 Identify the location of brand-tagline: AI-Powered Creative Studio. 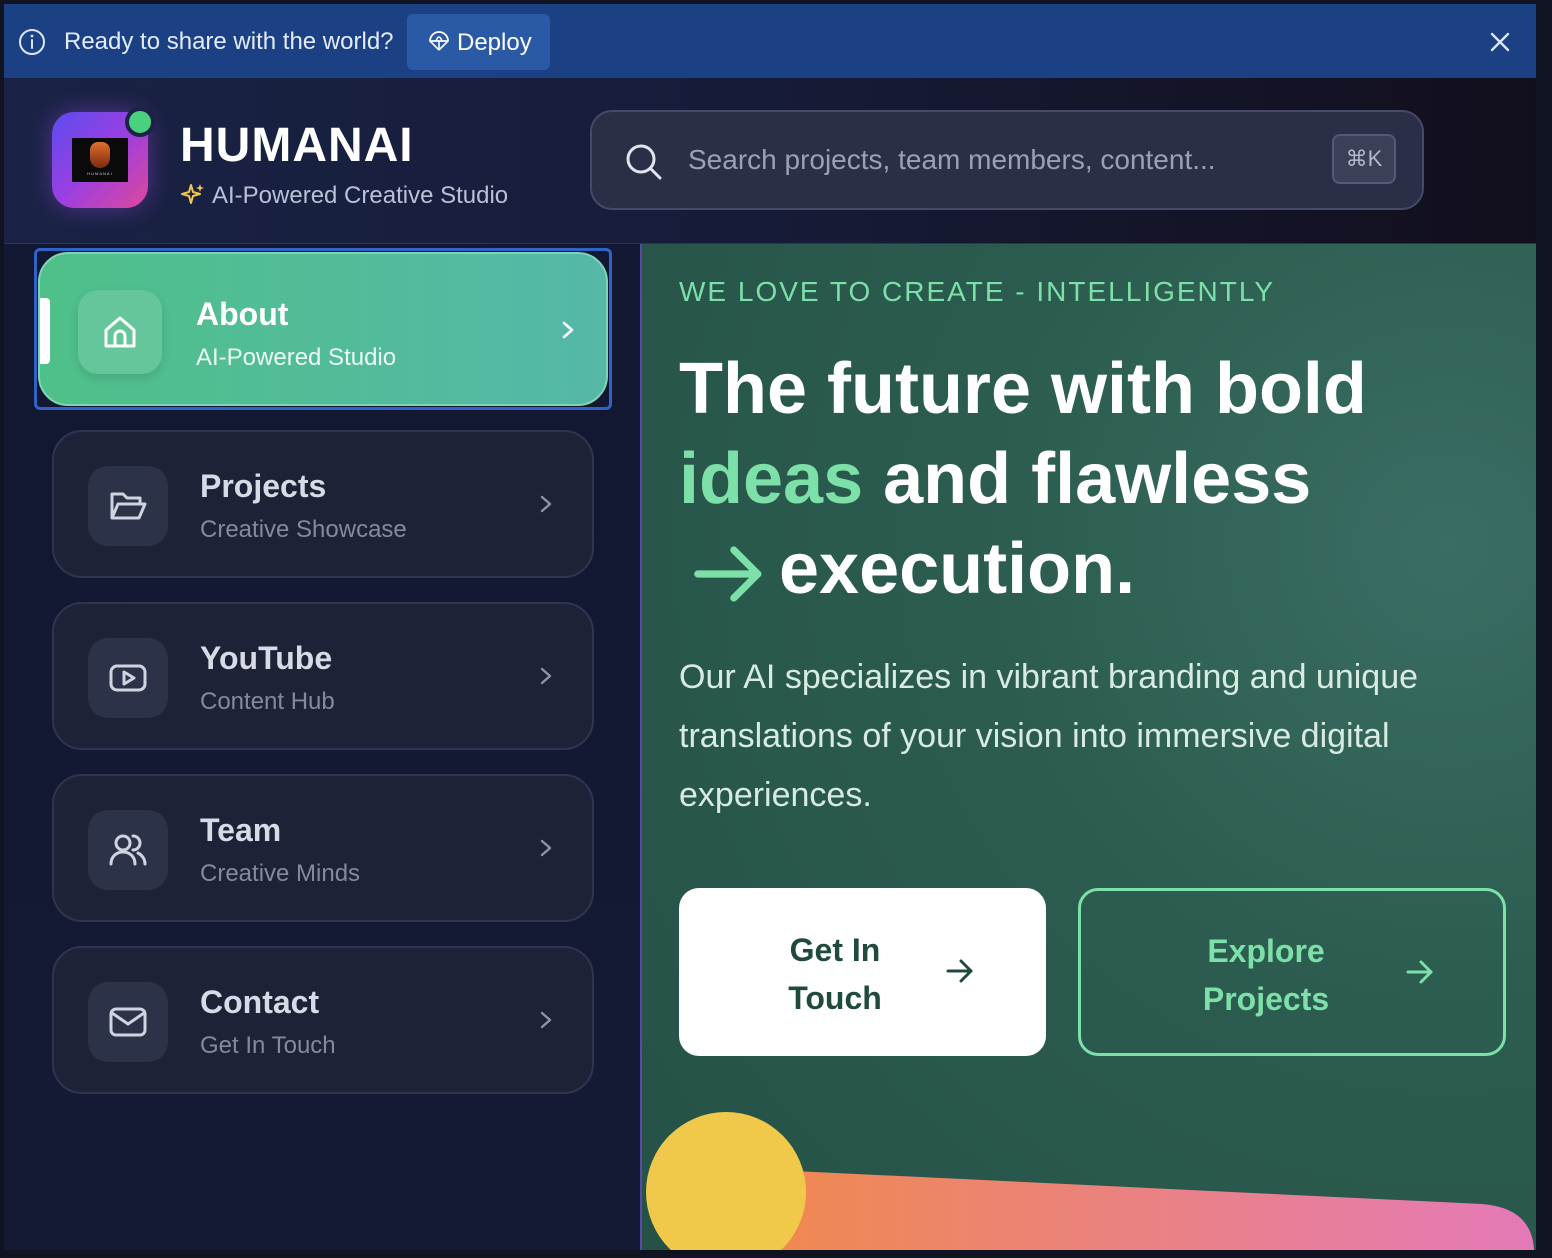
(360, 195).